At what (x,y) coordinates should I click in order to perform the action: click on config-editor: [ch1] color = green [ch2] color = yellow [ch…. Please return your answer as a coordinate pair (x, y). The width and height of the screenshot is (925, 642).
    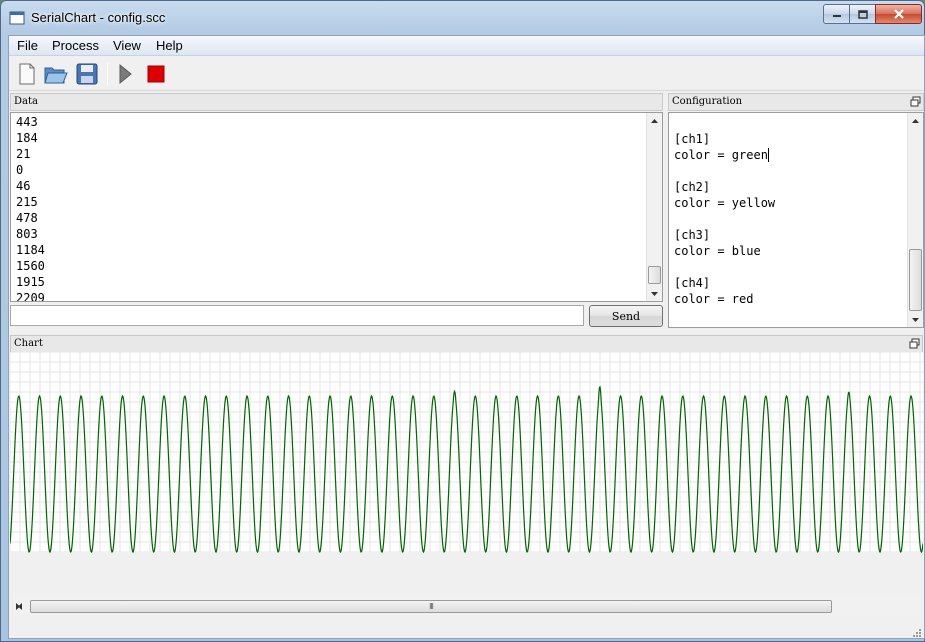
    Looking at the image, I should click on (796, 220).